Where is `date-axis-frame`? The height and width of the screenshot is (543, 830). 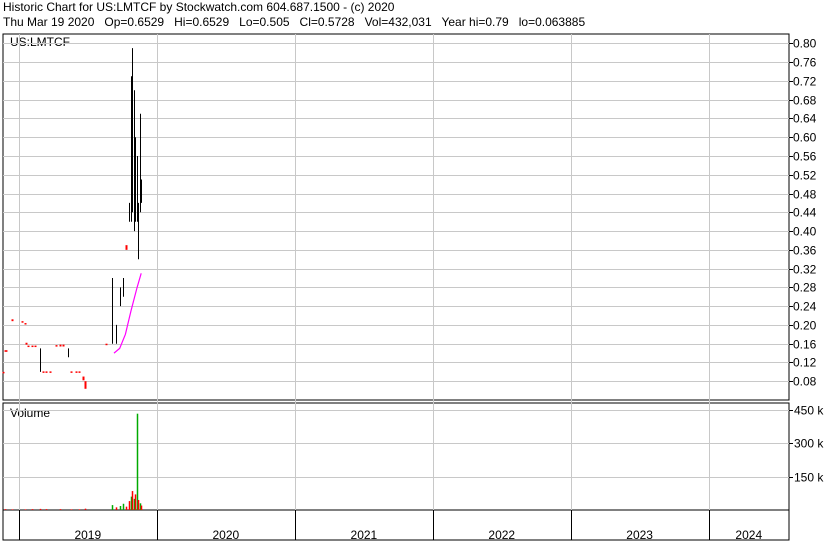 date-axis-frame is located at coordinates (396, 525).